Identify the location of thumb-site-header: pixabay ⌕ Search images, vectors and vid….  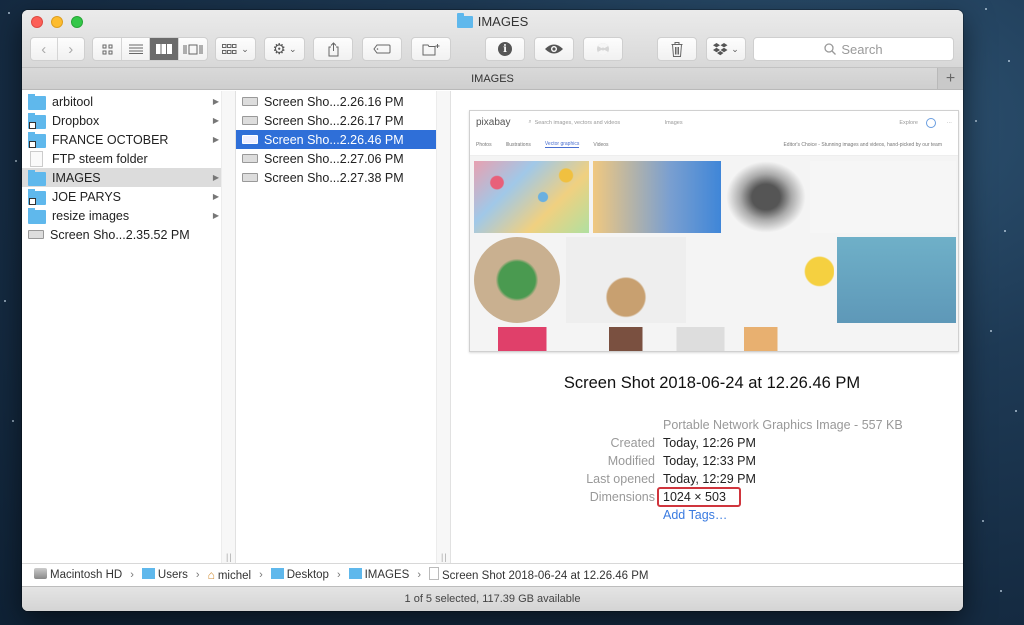
(714, 122).